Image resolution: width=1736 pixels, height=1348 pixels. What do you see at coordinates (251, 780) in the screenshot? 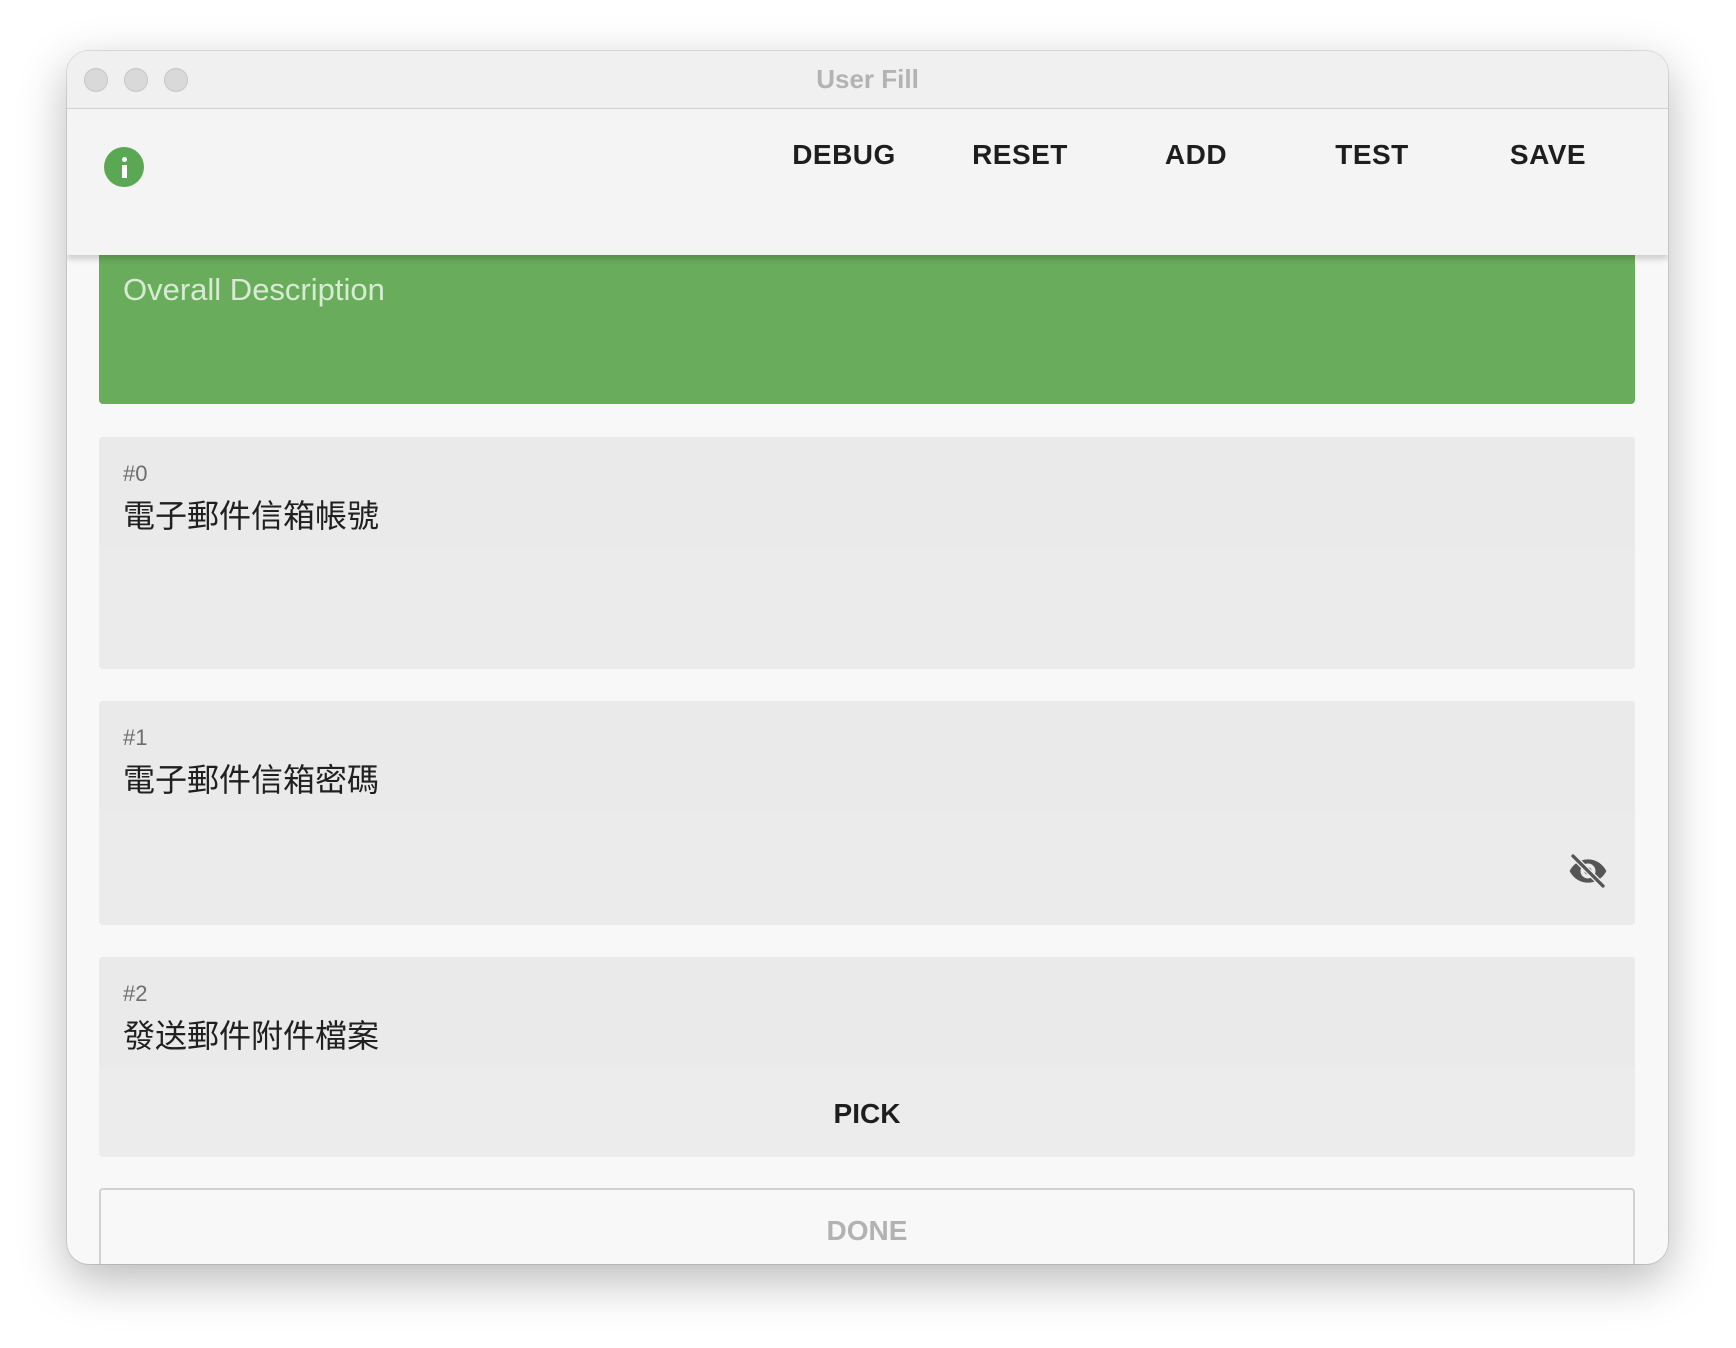
I see `field-label: 電子郵件信箱密碼` at bounding box center [251, 780].